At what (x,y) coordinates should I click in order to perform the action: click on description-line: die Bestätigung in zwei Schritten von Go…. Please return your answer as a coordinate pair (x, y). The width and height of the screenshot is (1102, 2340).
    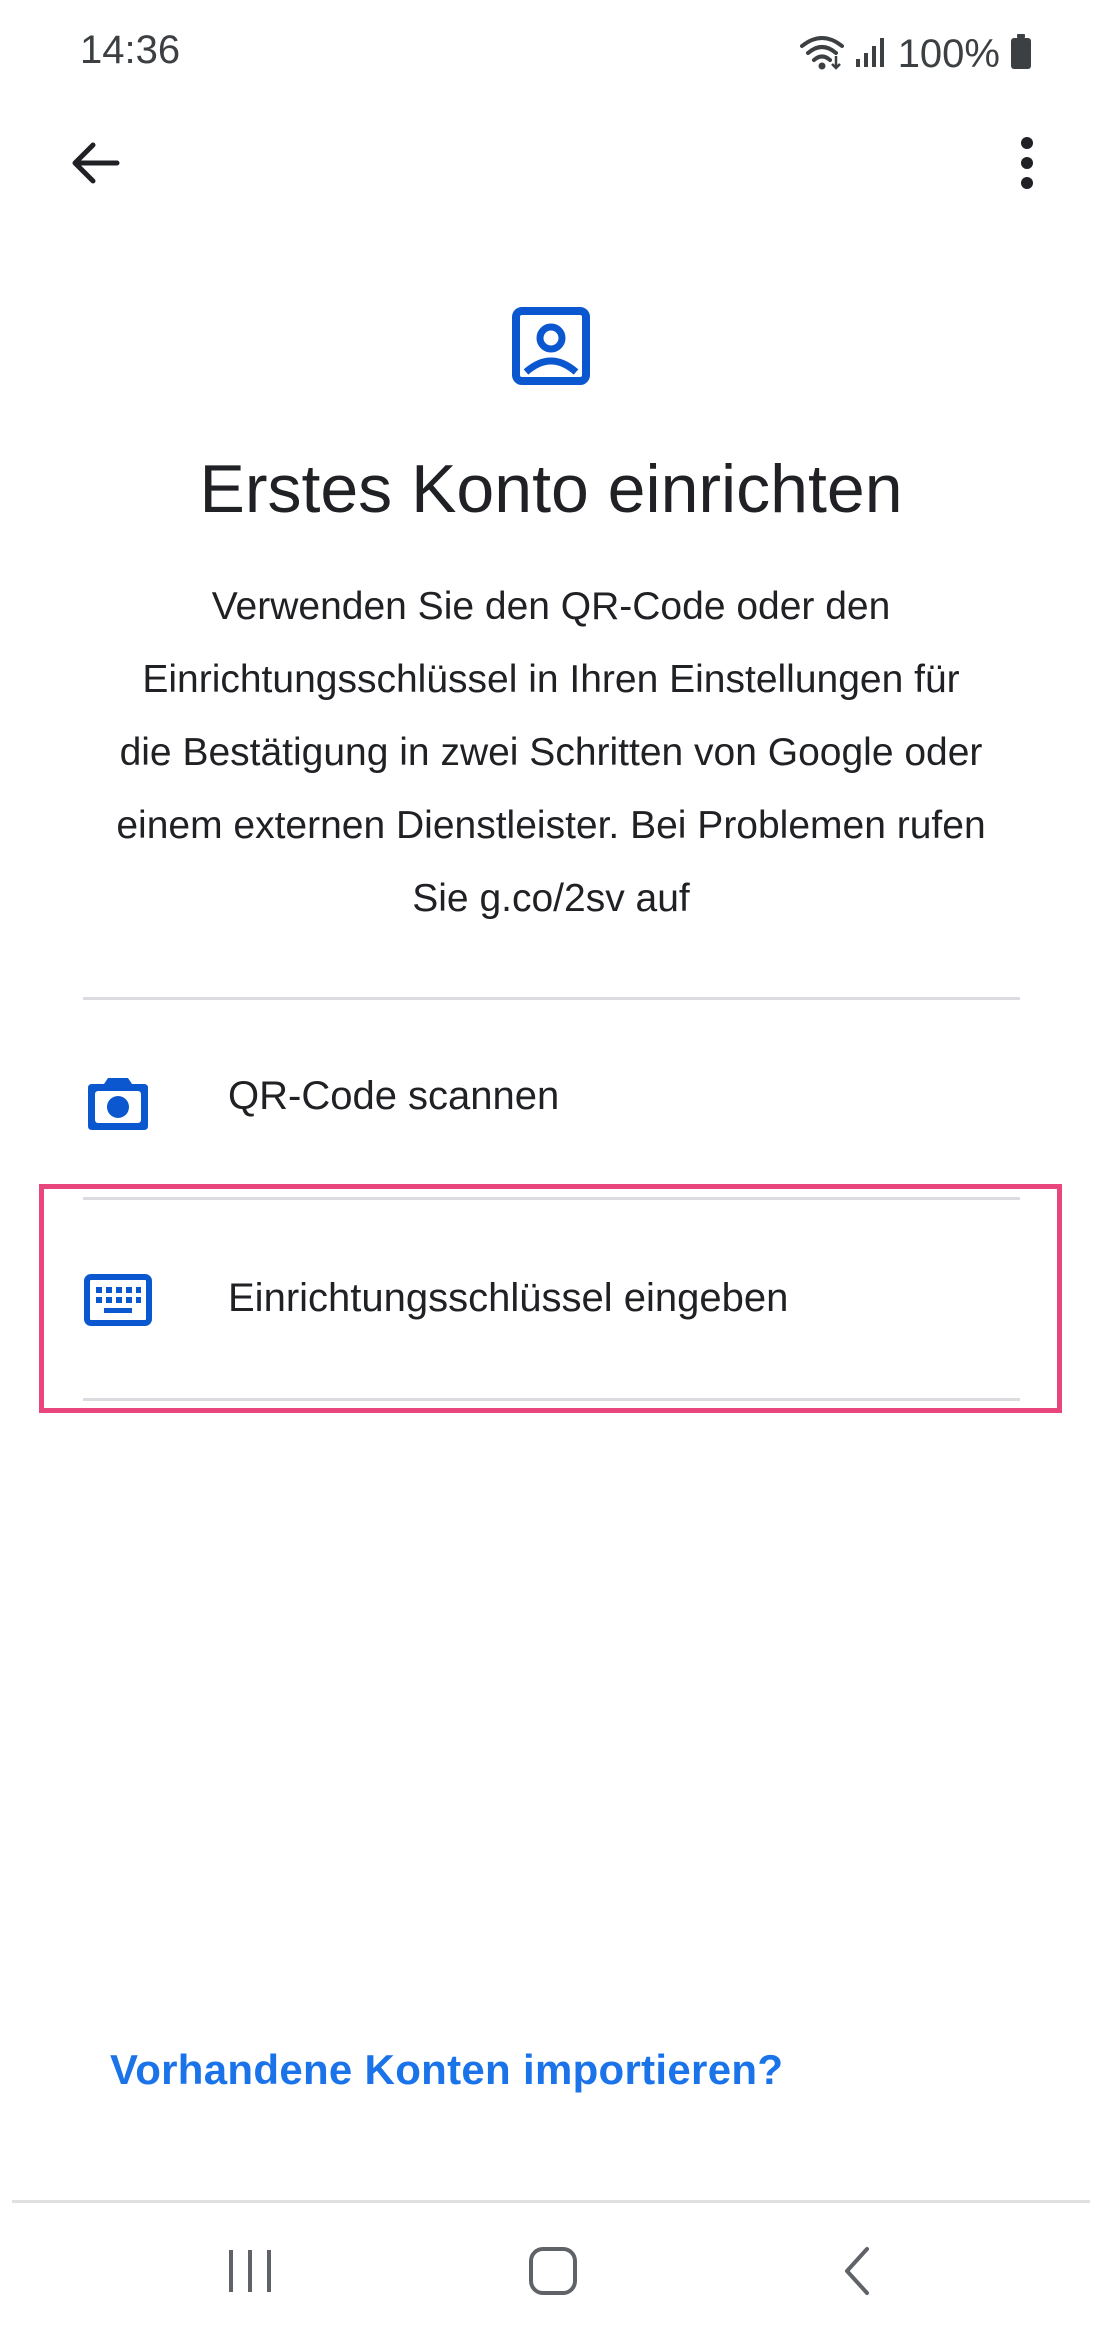
    Looking at the image, I should click on (551, 752).